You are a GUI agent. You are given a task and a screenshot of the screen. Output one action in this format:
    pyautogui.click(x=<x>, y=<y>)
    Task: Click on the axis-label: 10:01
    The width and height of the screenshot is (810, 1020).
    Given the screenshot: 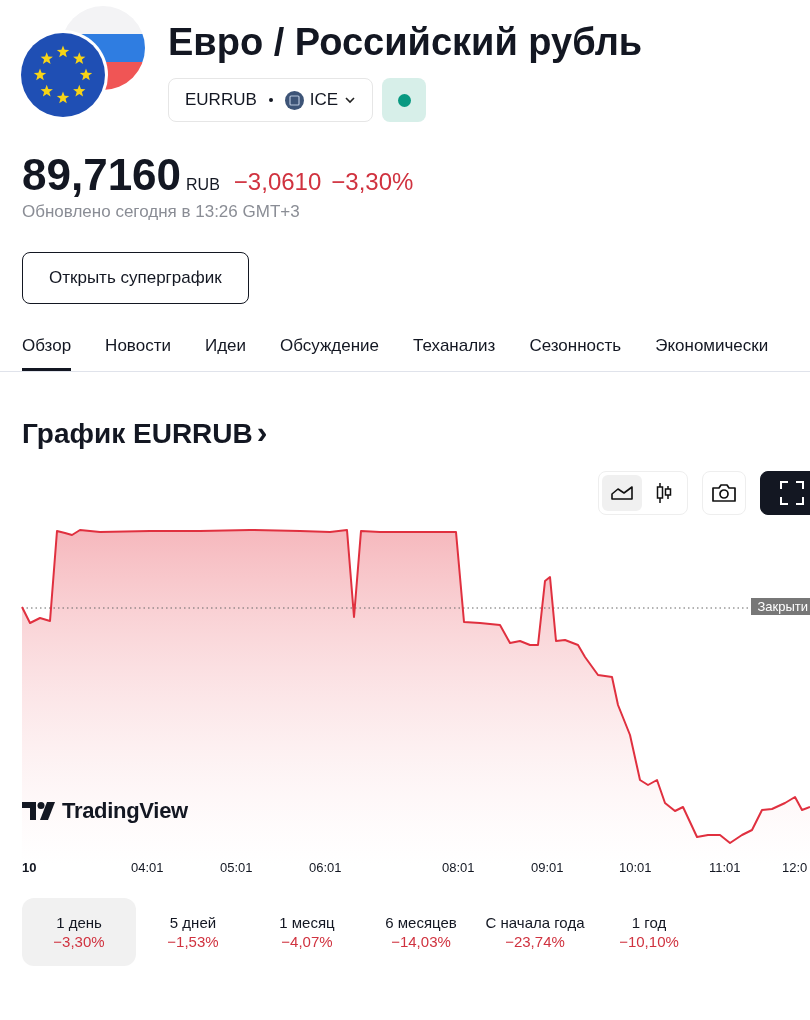 What is the action you would take?
    pyautogui.click(x=635, y=867)
    